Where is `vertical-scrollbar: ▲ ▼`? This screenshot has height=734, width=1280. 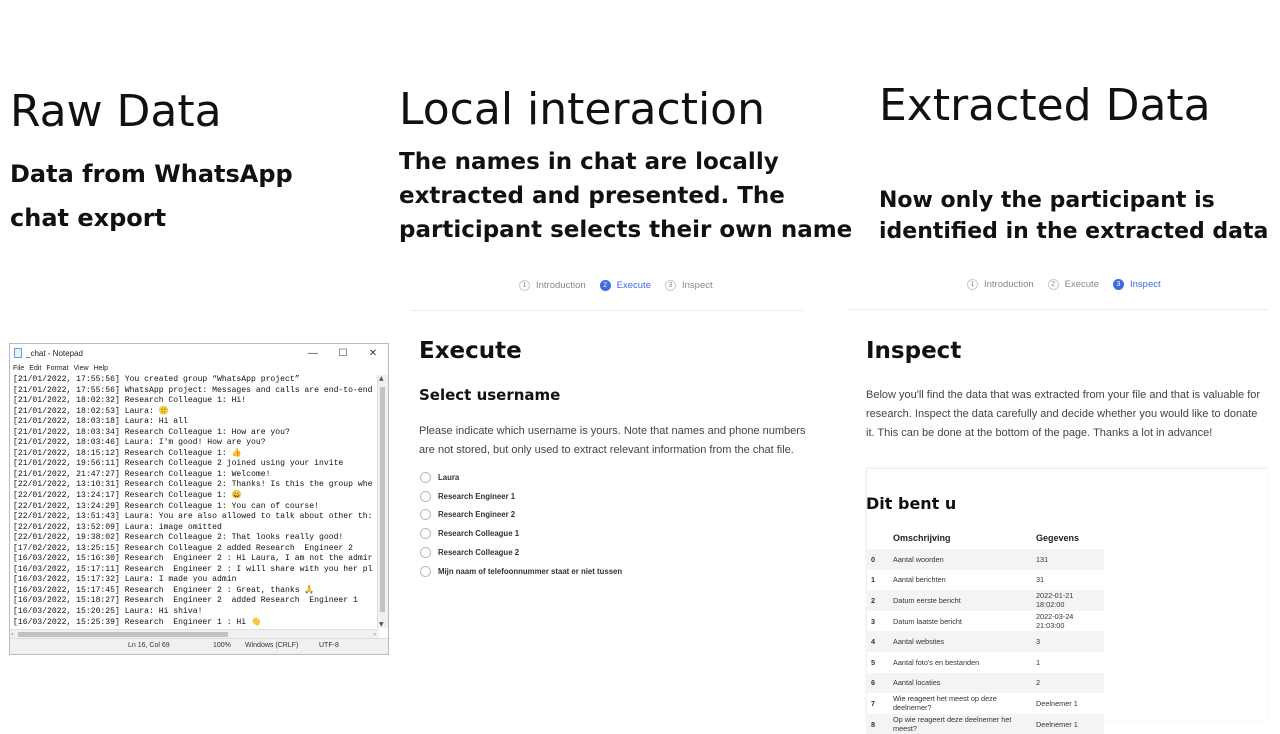 vertical-scrollbar: ▲ ▼ is located at coordinates (382, 501).